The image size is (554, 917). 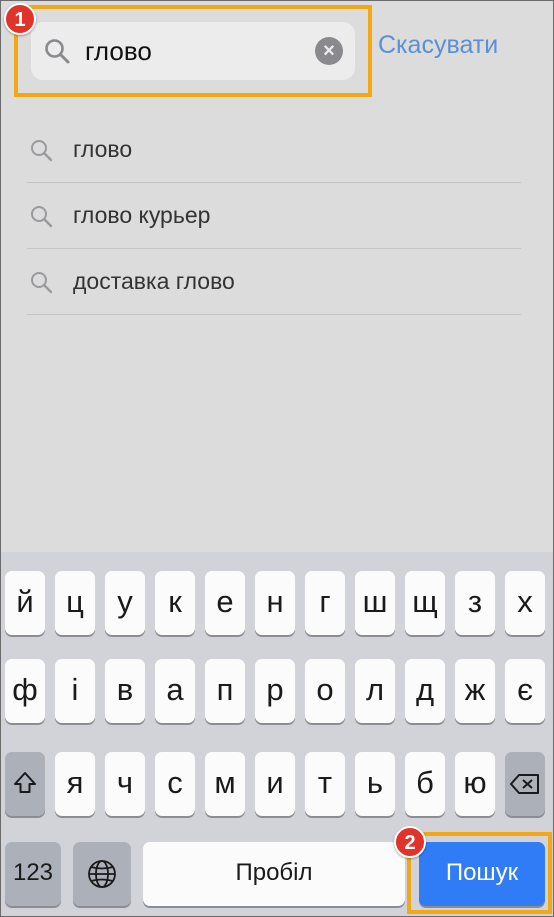 I want to click on list-item: глово, so click(x=274, y=150).